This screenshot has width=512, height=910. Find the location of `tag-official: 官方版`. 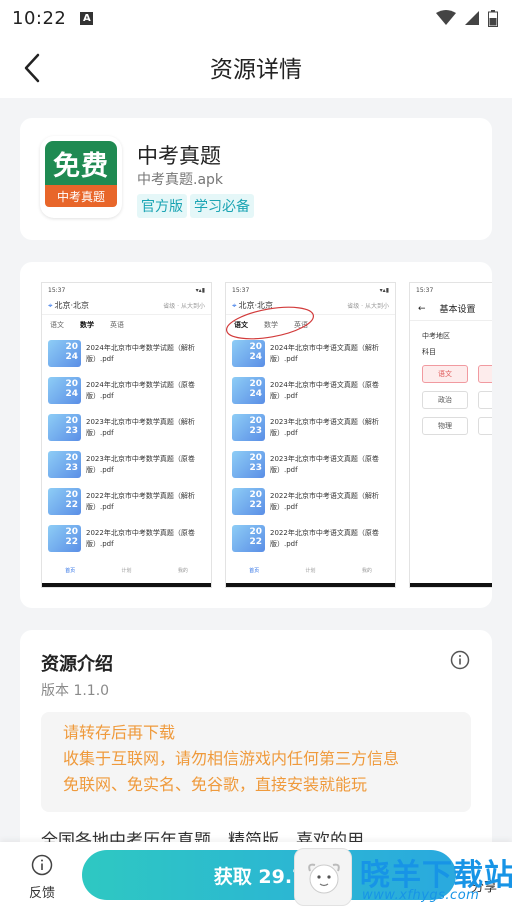

tag-official: 官方版 is located at coordinates (162, 206).